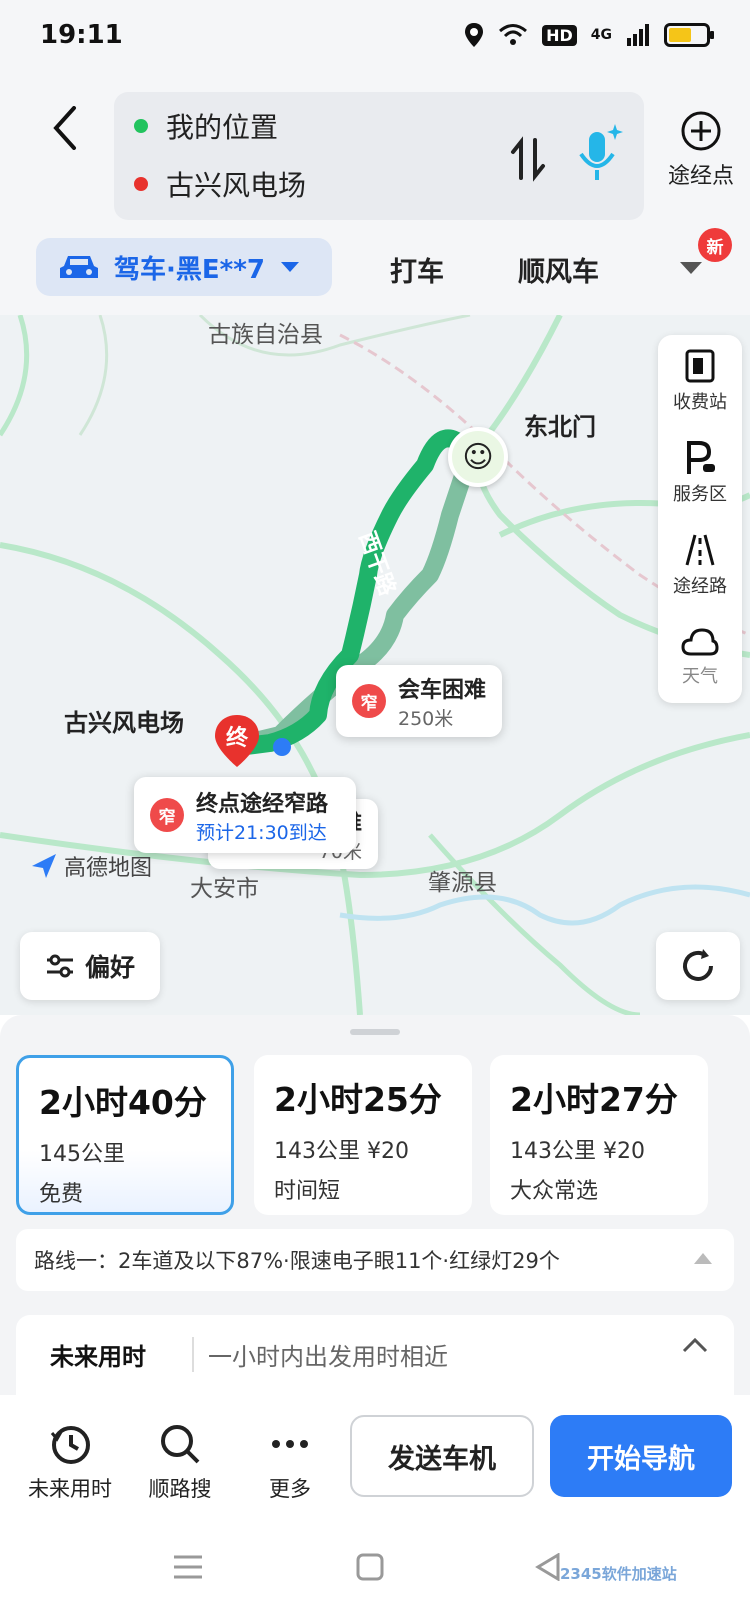 This screenshot has height=1624, width=750. I want to click on back-button, so click(65, 128).